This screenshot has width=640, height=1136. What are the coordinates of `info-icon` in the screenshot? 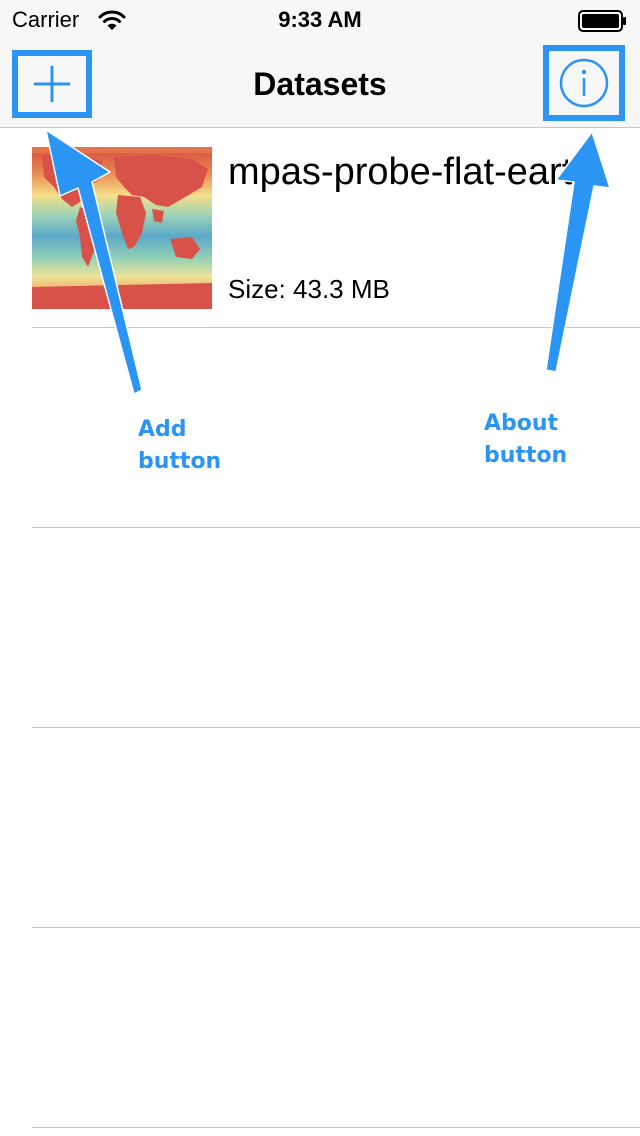 It's located at (584, 83).